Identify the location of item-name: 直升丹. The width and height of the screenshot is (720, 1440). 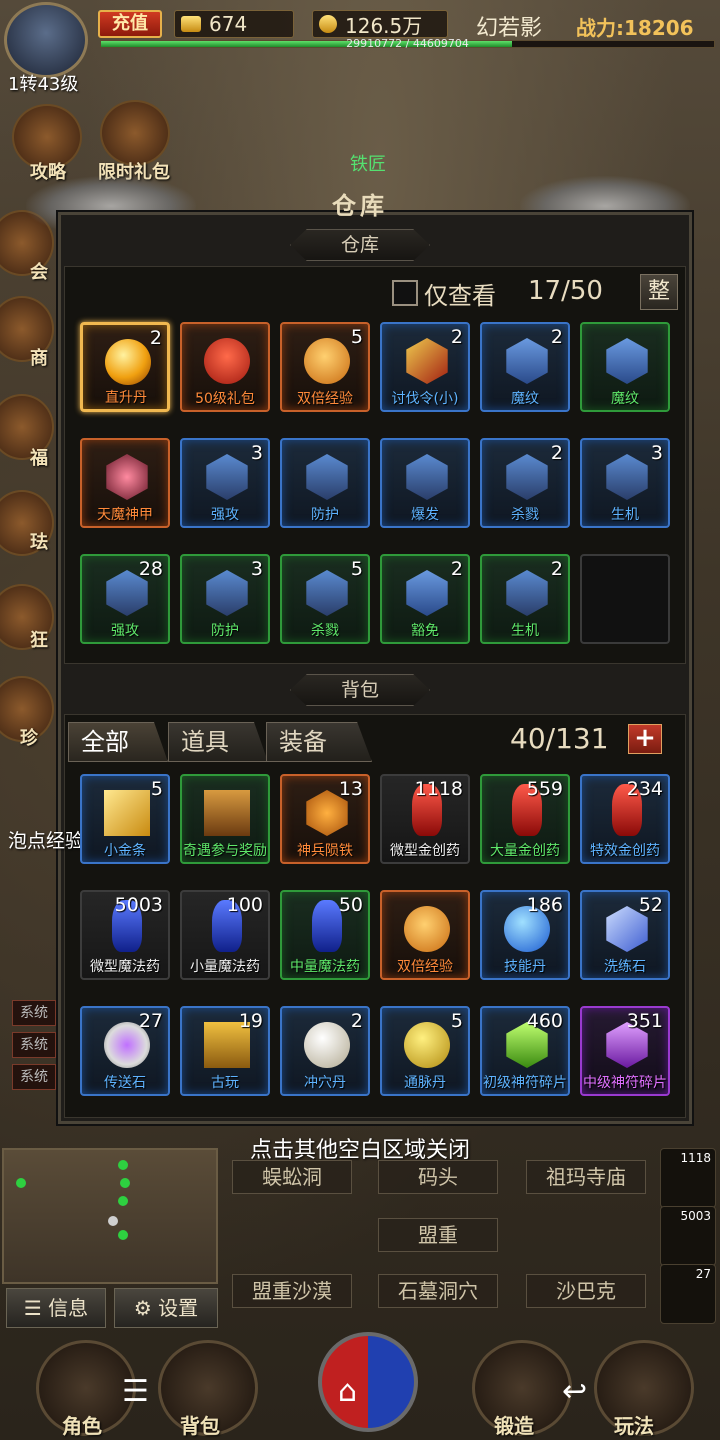
(126, 398).